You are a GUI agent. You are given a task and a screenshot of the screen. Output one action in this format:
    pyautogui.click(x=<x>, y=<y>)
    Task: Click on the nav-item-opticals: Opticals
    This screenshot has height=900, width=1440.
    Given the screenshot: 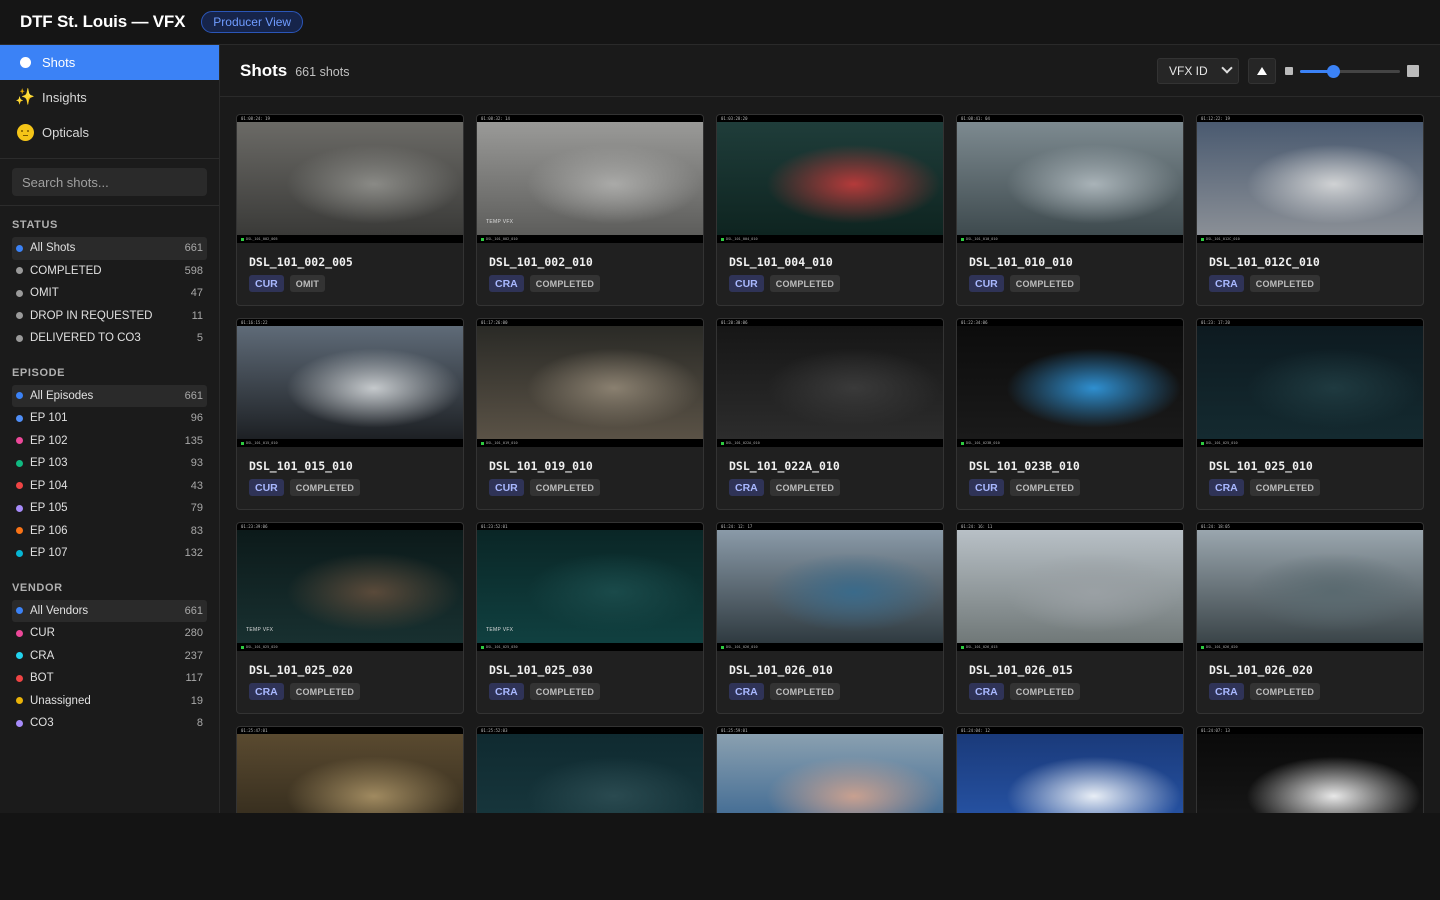 What is the action you would take?
    pyautogui.click(x=109, y=132)
    